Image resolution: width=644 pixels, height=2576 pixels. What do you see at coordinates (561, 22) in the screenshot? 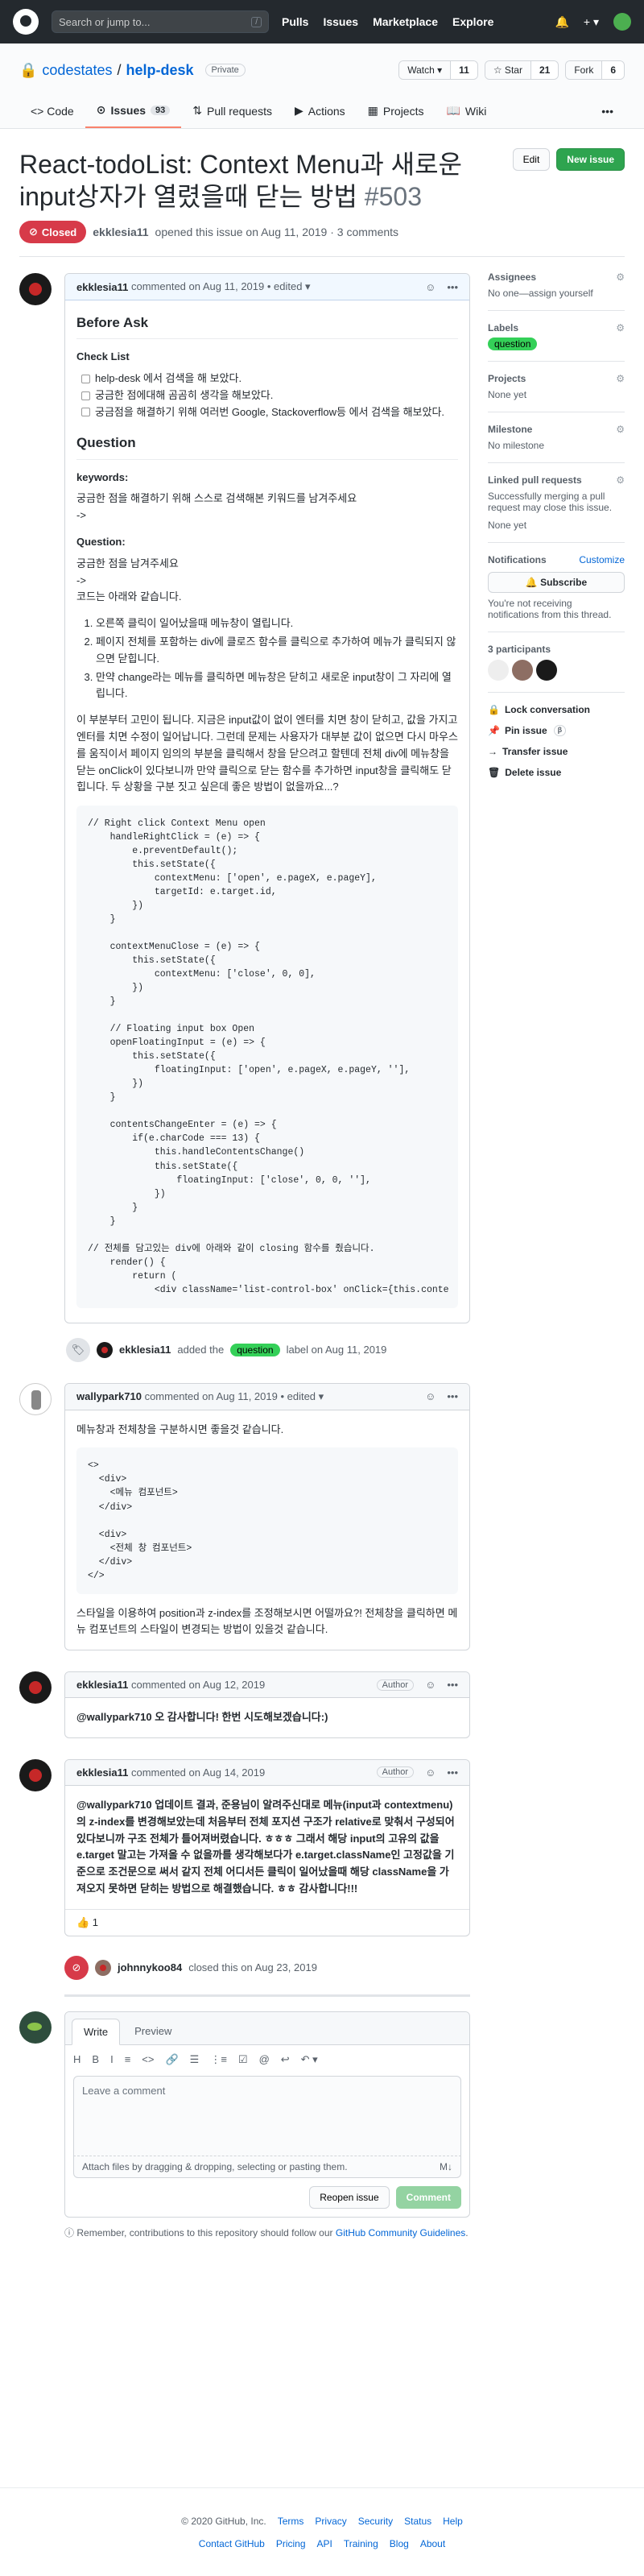
I see `bell-icon: 🔔` at bounding box center [561, 22].